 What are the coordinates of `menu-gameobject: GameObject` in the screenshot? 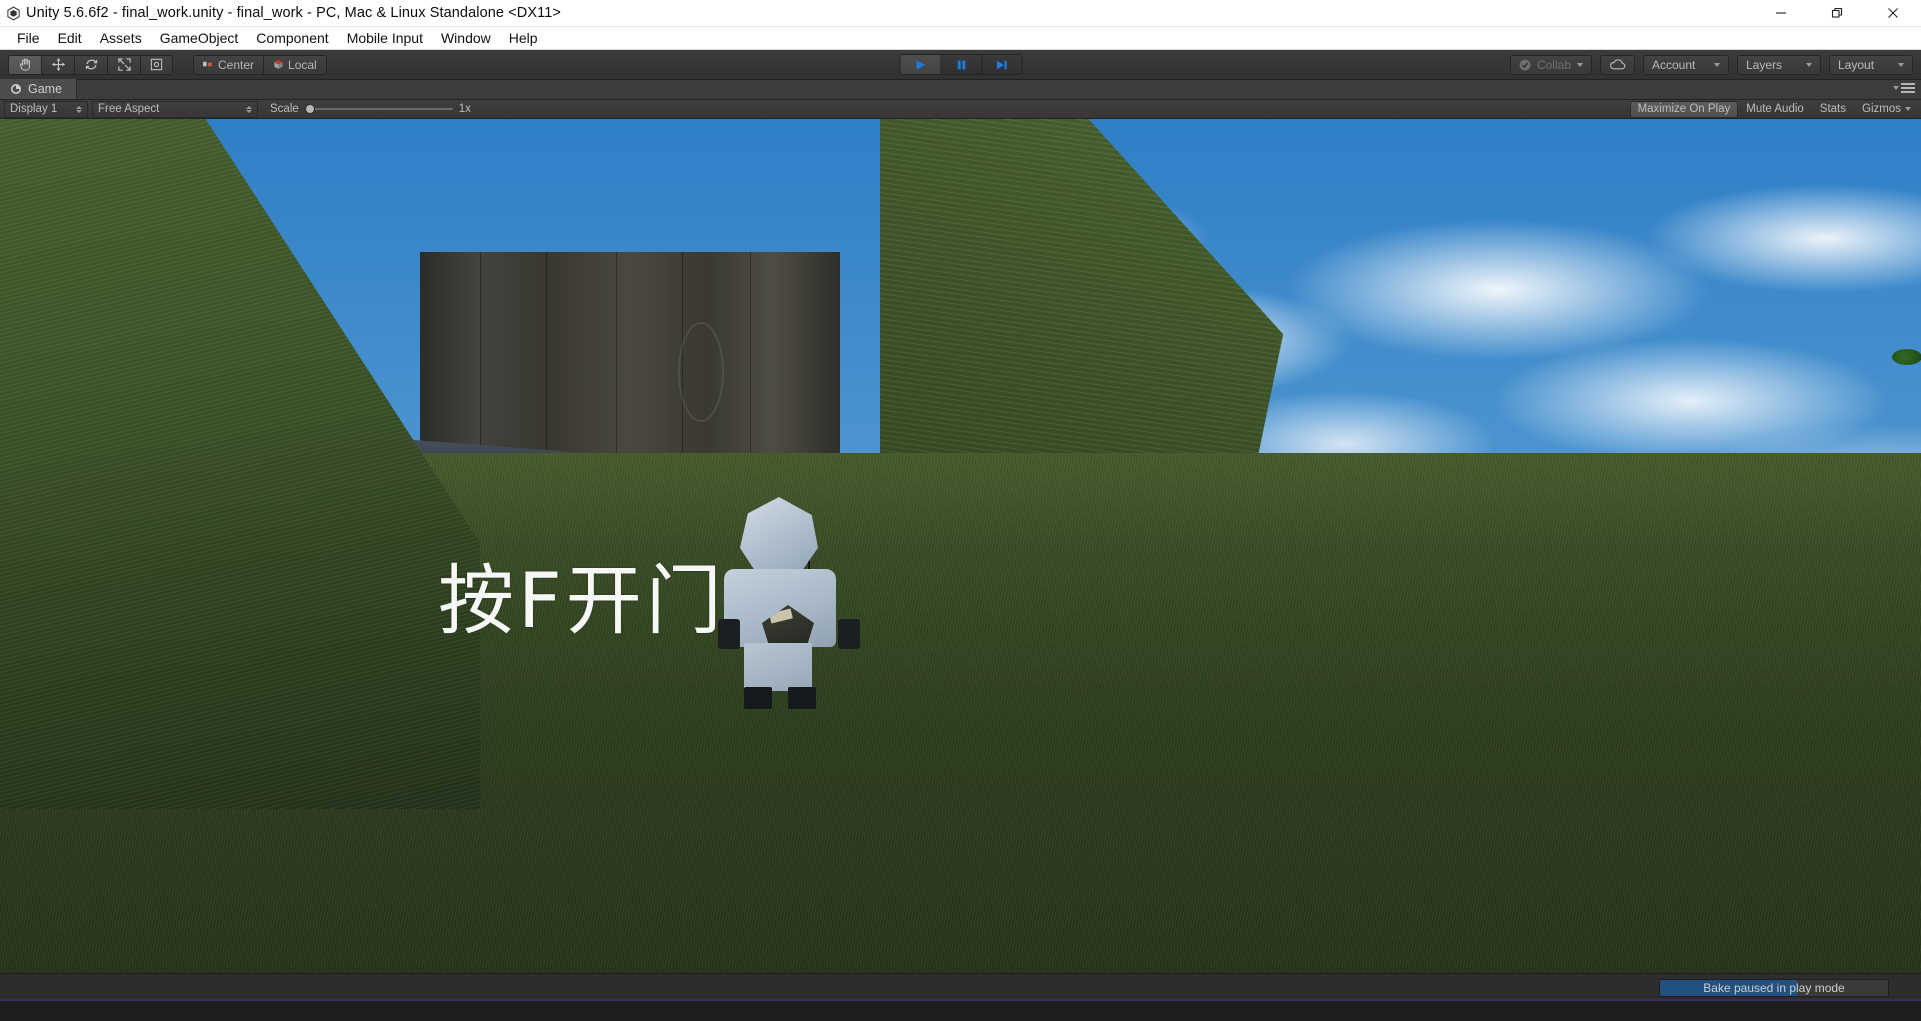 It's located at (199, 38).